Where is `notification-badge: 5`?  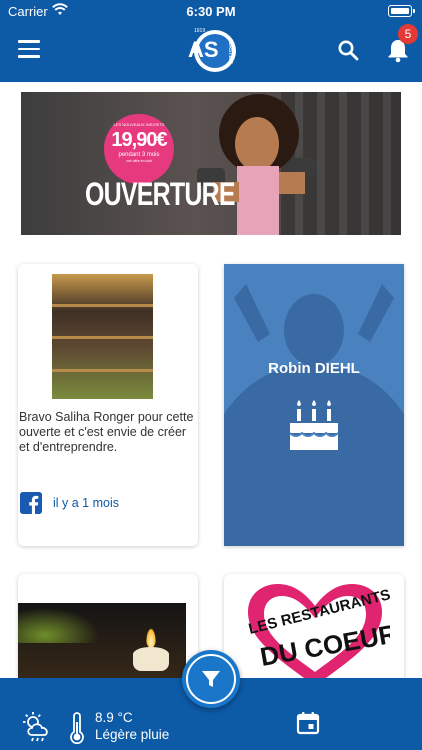
notification-badge: 5 is located at coordinates (408, 34).